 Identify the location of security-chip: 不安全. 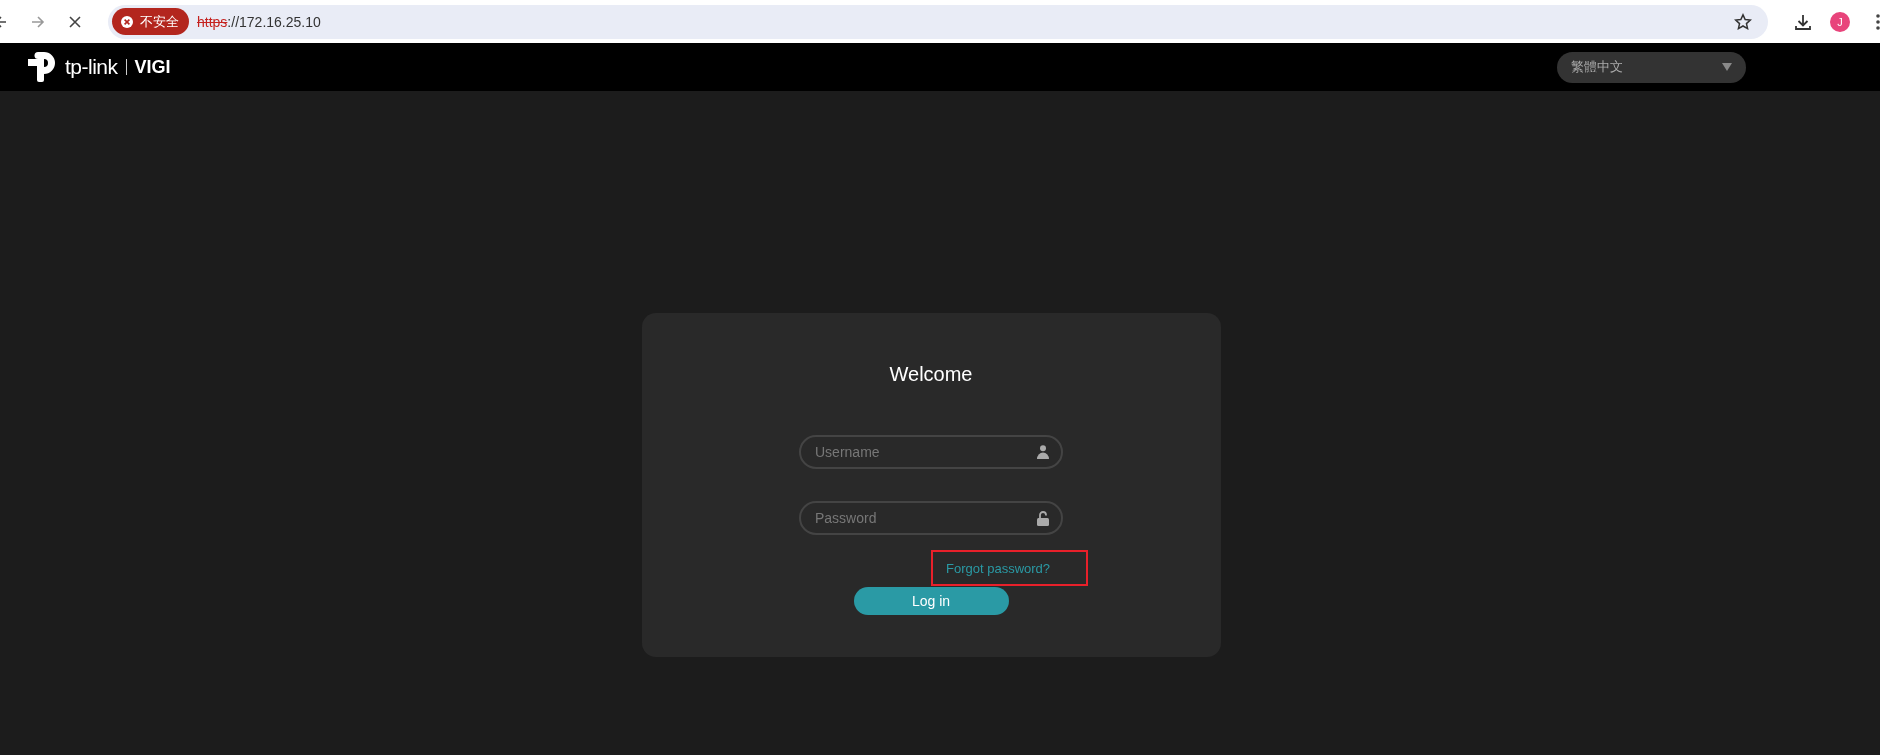
(150, 21).